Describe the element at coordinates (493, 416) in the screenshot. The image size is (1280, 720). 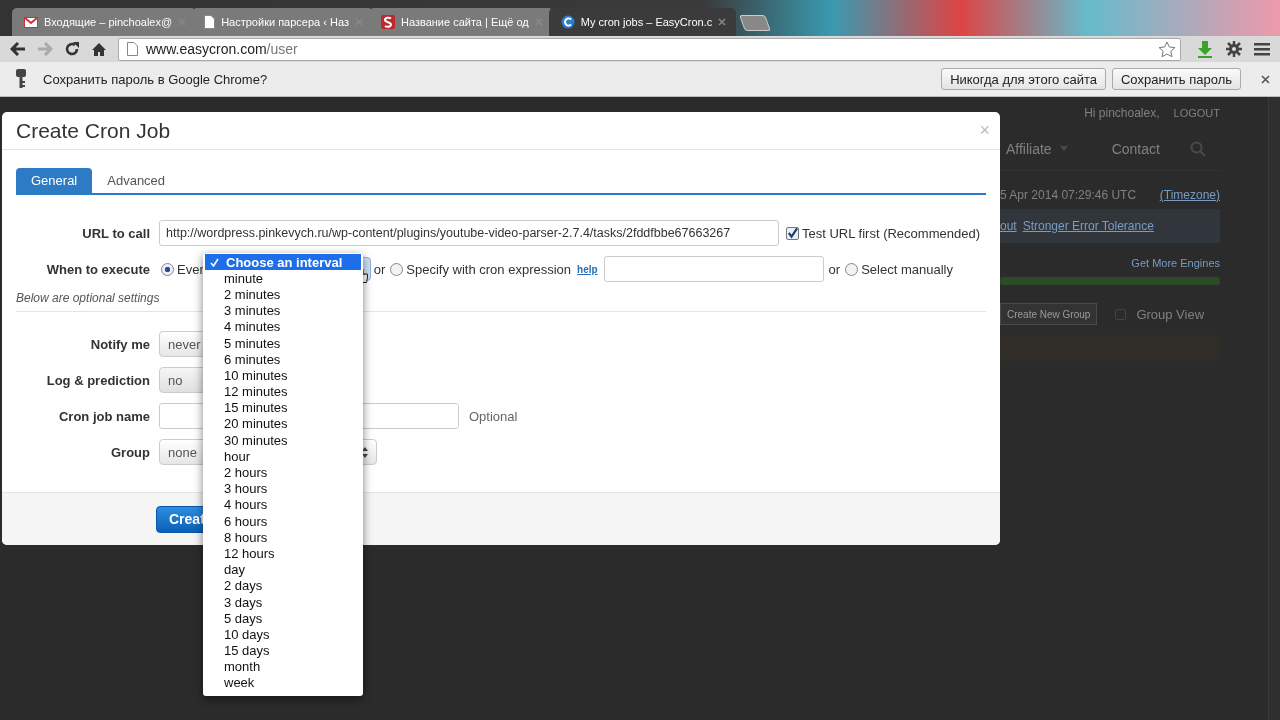
I see `hint-text: Optional` at that location.